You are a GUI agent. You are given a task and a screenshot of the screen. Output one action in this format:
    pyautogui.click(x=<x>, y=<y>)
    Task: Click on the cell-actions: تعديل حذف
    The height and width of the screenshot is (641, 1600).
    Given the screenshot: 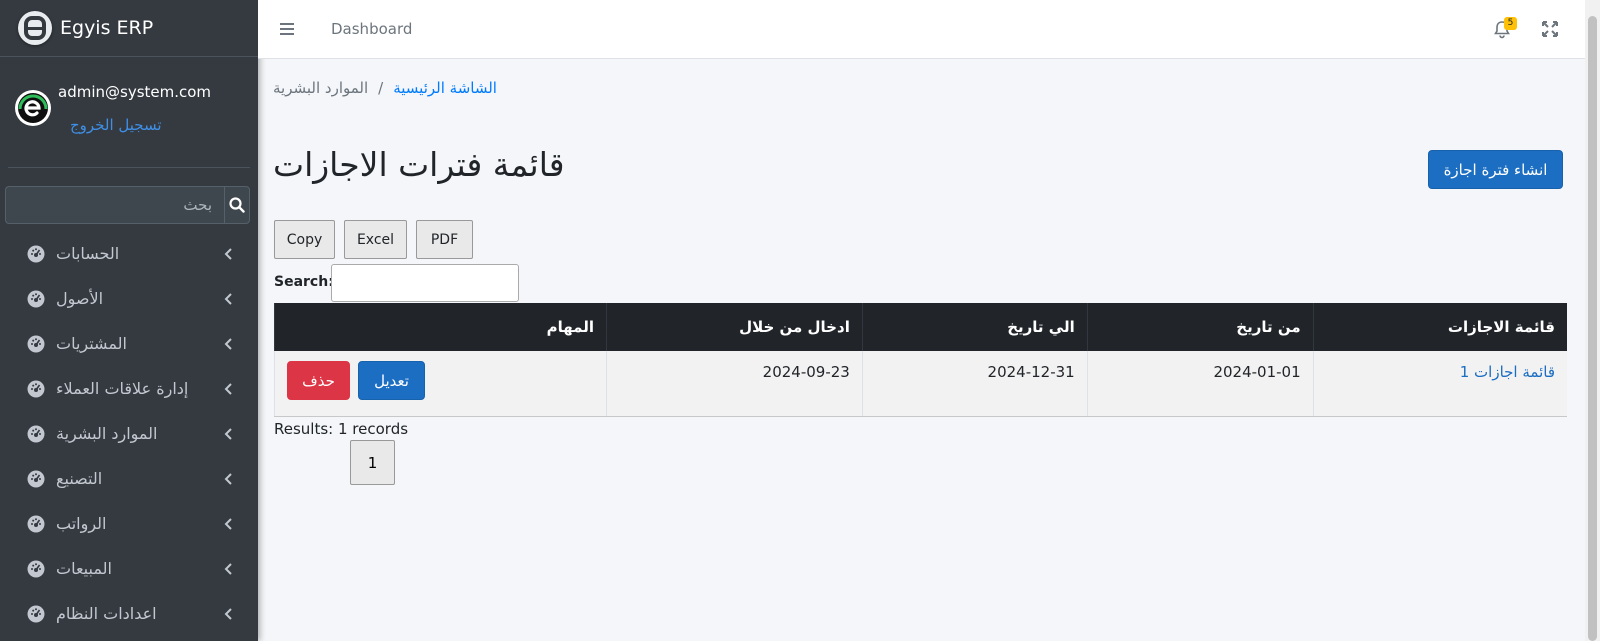 What is the action you would take?
    pyautogui.click(x=440, y=384)
    